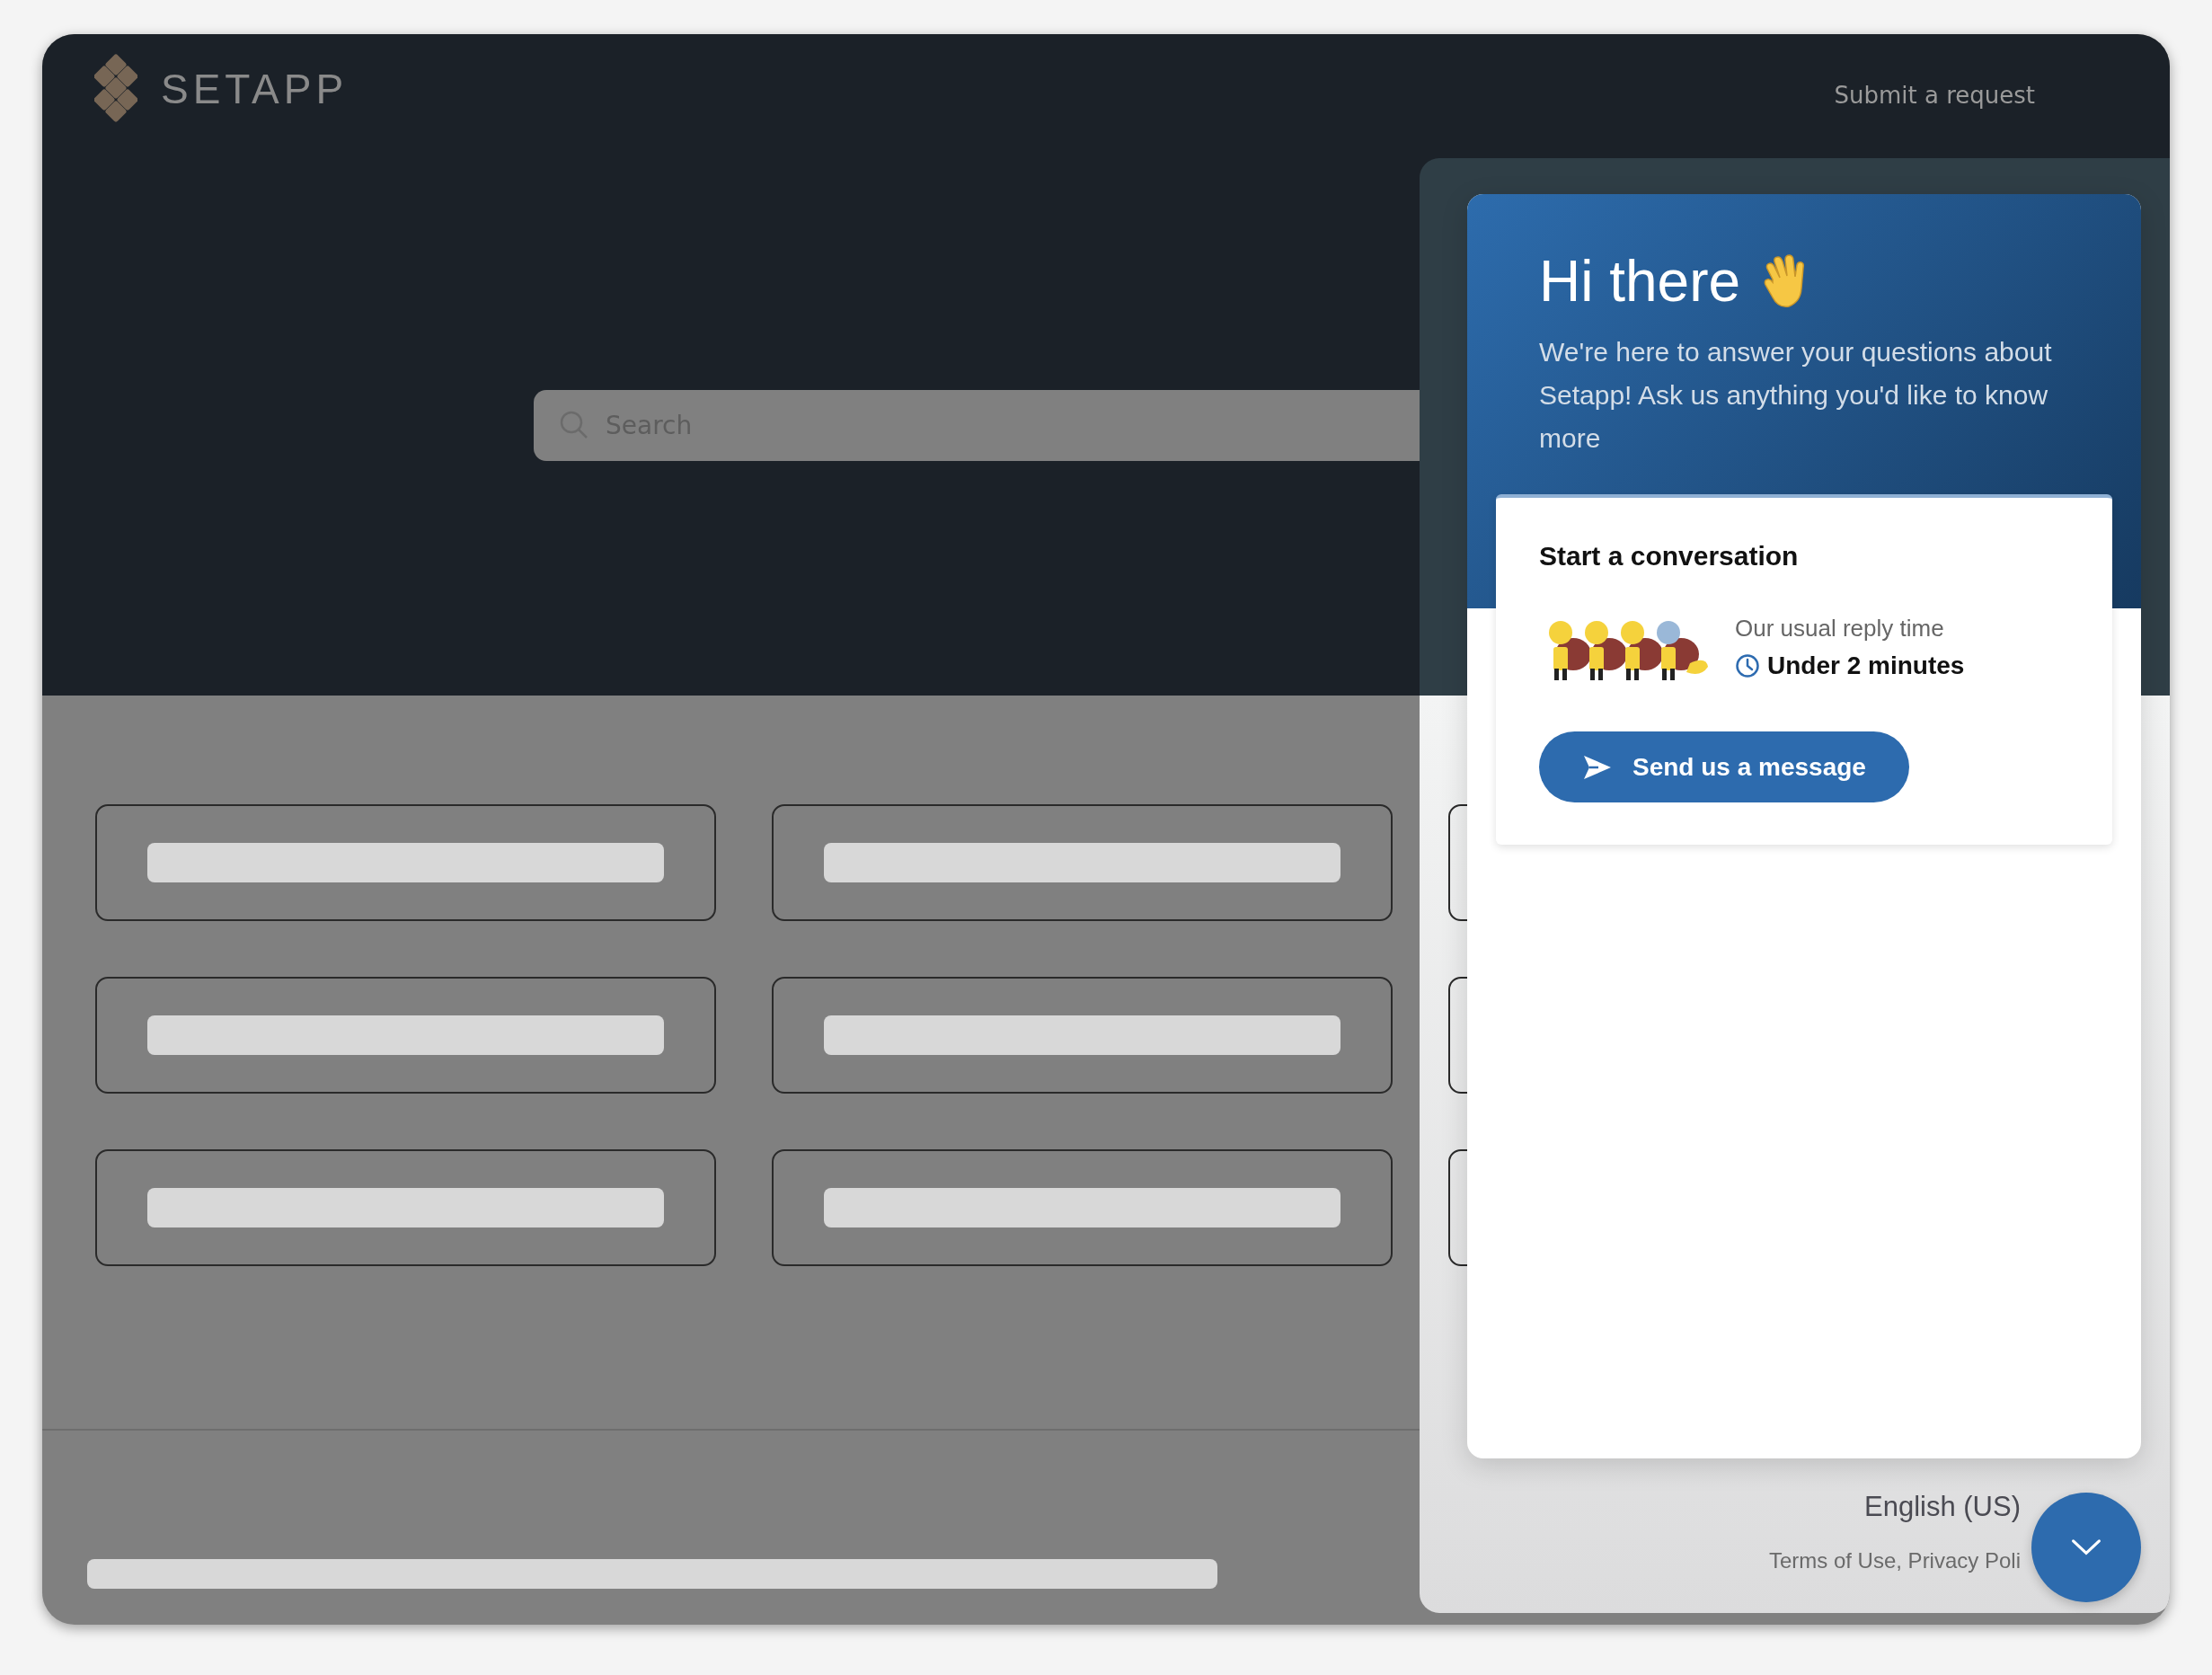 This screenshot has width=2212, height=1675. What do you see at coordinates (255, 89) in the screenshot?
I see `logo-text: SETAPP` at bounding box center [255, 89].